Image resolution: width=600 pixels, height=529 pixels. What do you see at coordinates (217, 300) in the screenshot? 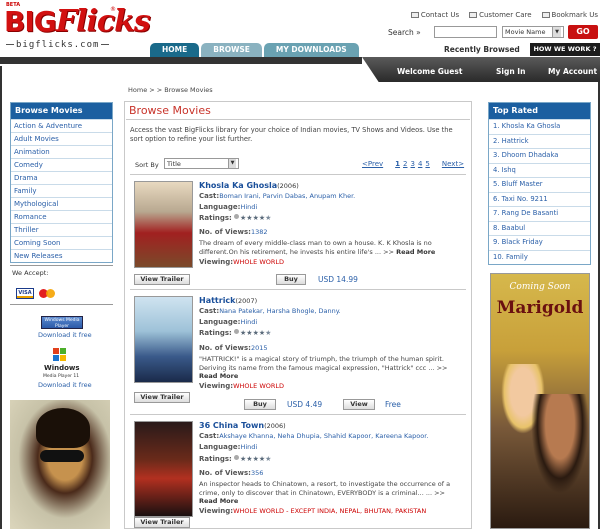
I see `movie-title-link: Hattrick` at bounding box center [217, 300].